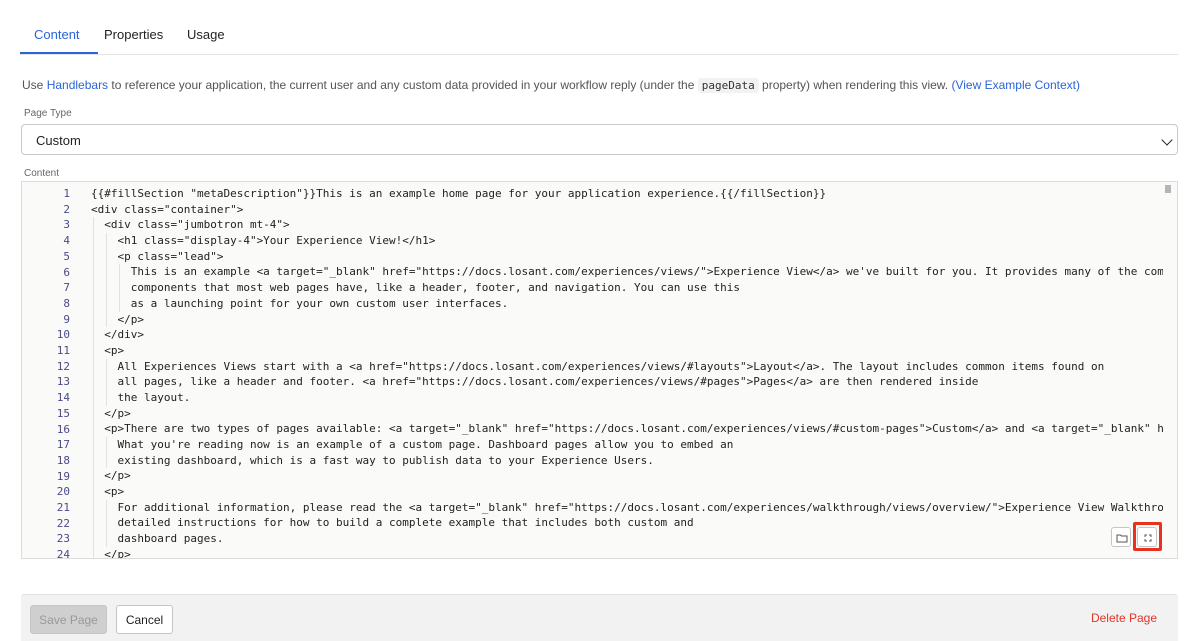 This screenshot has height=641, width=1200. I want to click on editor-scrollbar, so click(1168, 189).